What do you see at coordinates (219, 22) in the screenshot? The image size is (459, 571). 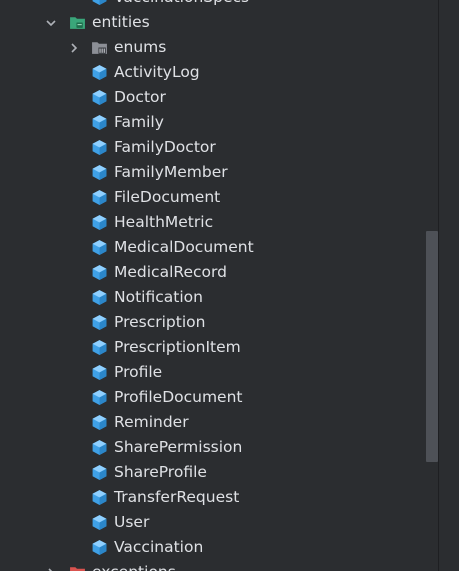 I see `tree-item-entities: entities` at bounding box center [219, 22].